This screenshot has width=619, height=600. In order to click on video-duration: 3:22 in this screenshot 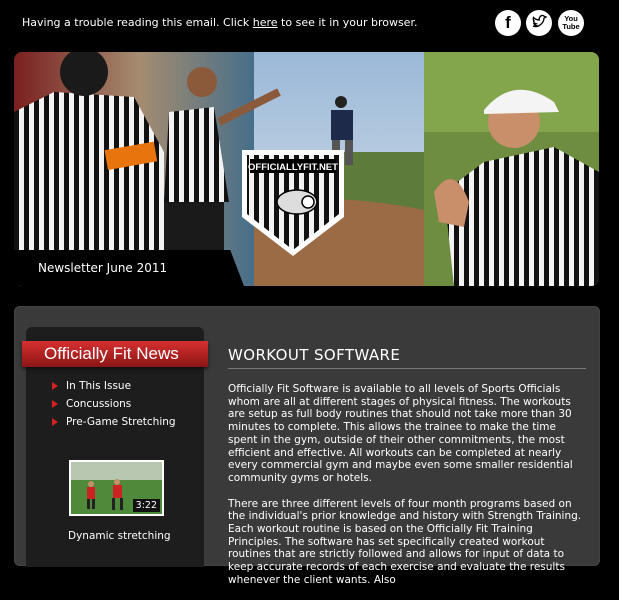, I will do `click(146, 505)`.